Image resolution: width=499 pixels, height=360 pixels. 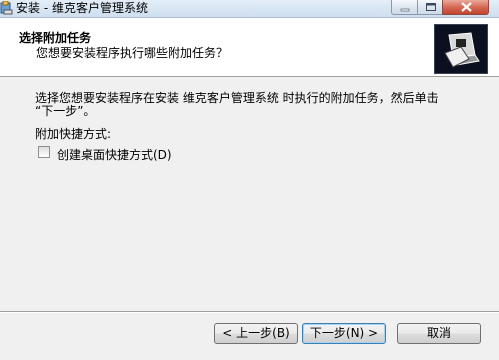 I want to click on close-button, so click(x=465, y=7).